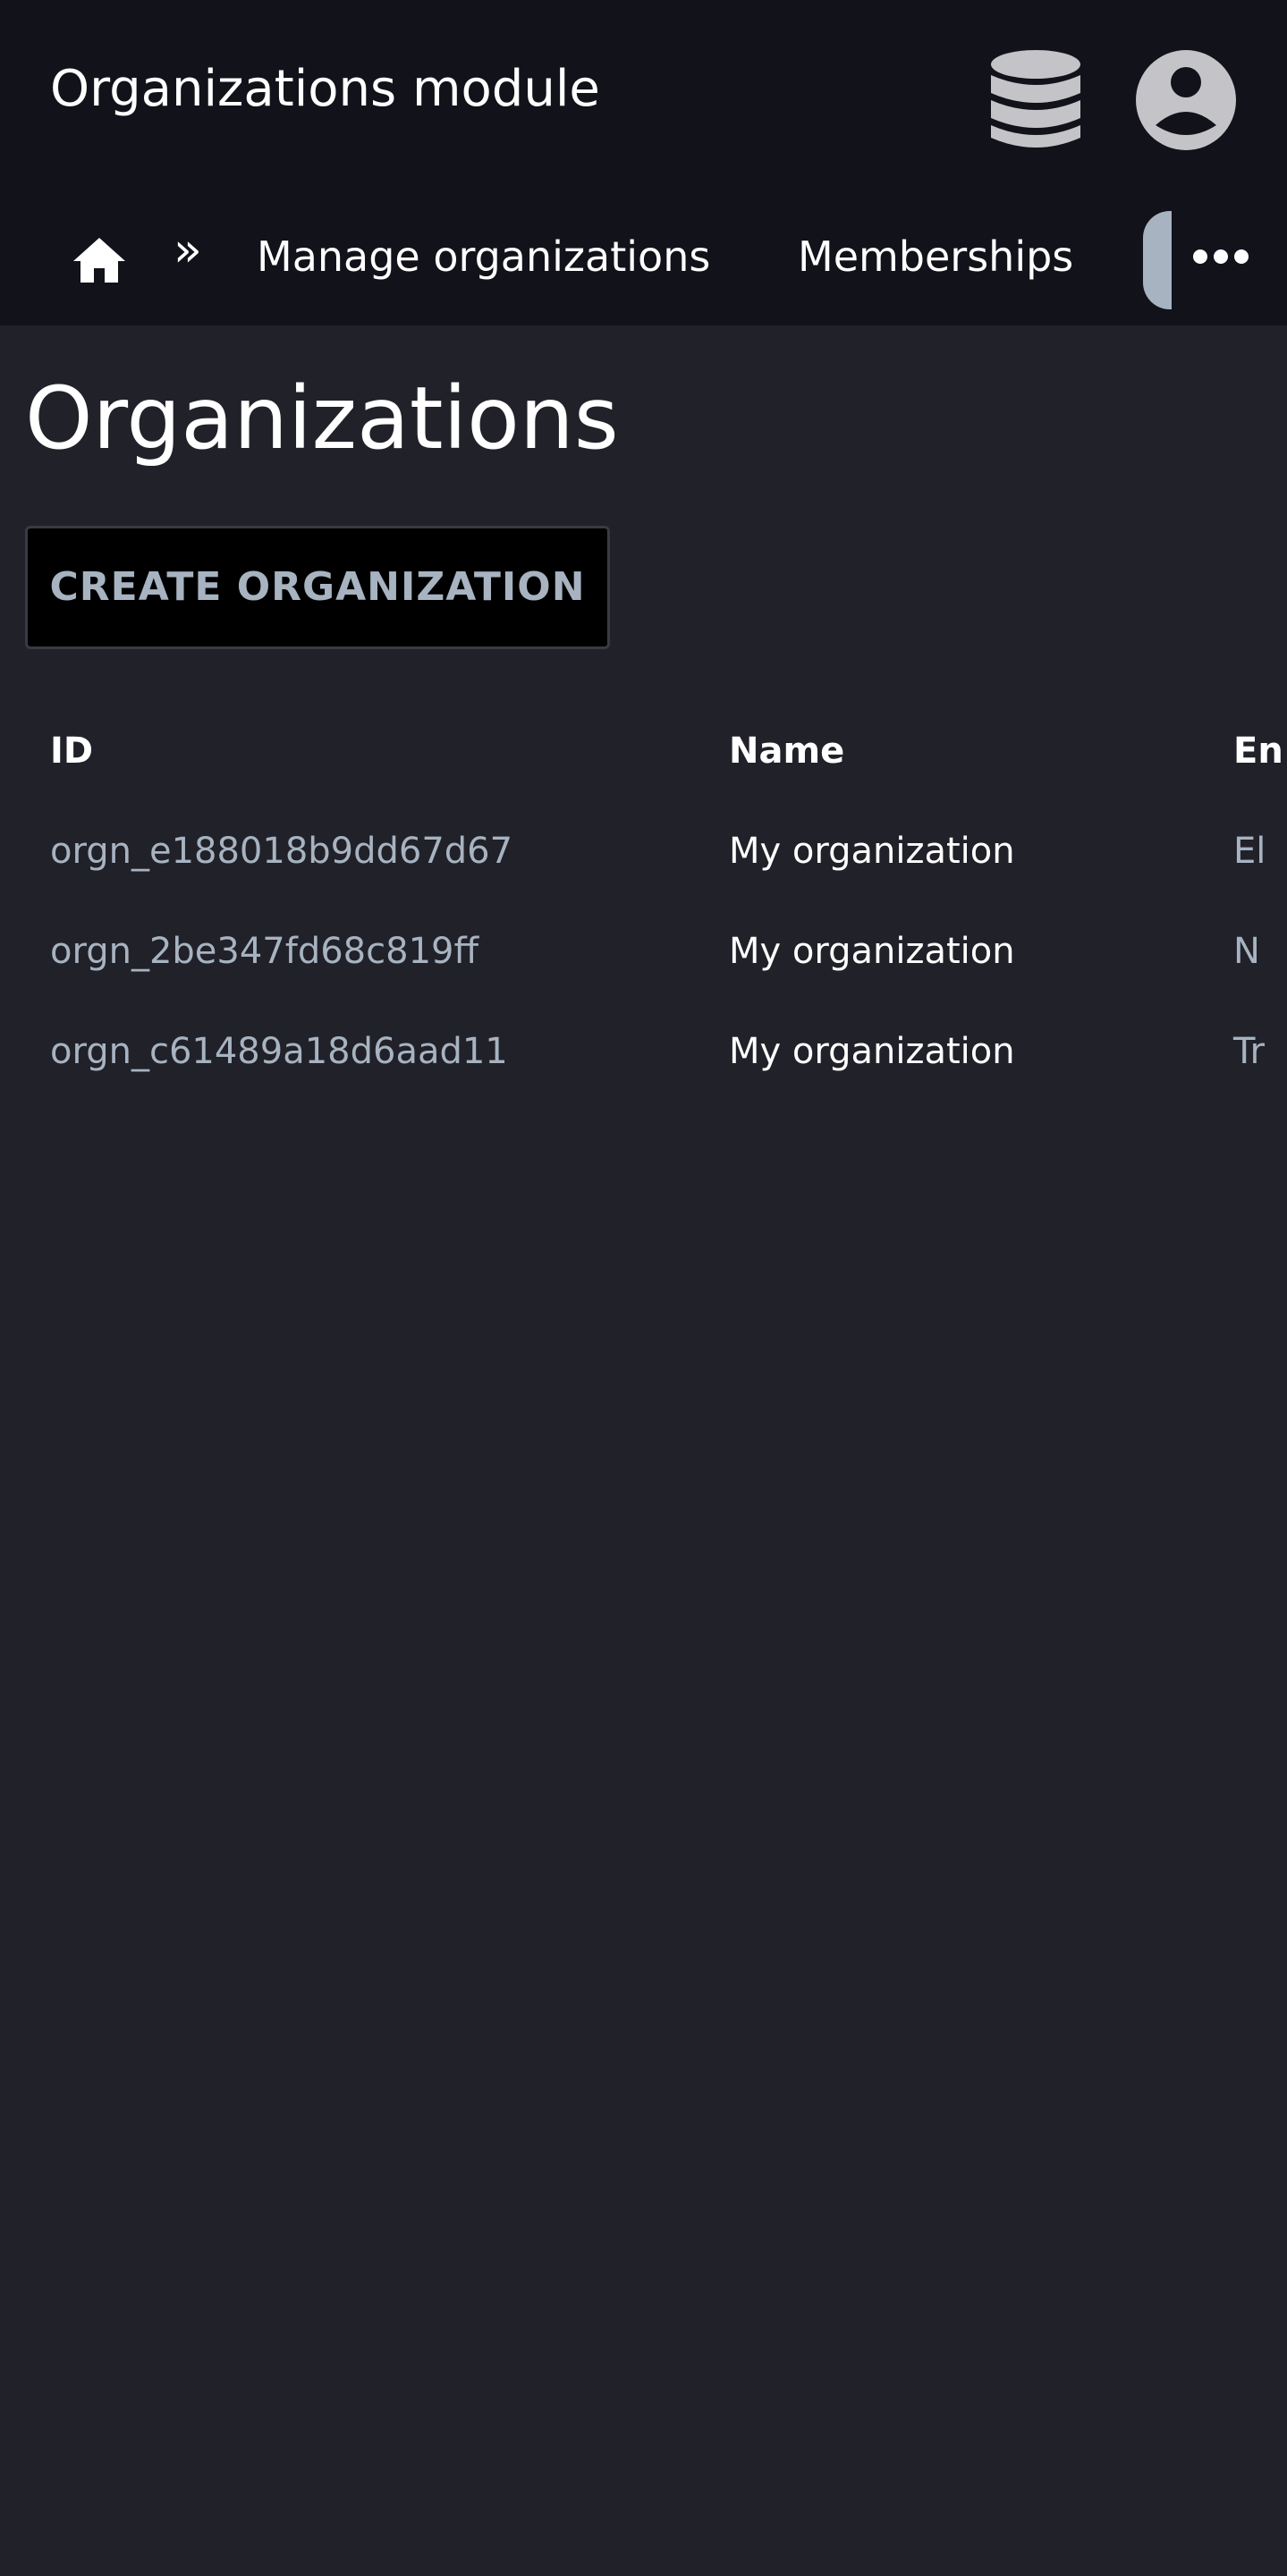 The height and width of the screenshot is (2576, 1287). I want to click on row-id: orgn_2be347fd68c819ff, so click(264, 951).